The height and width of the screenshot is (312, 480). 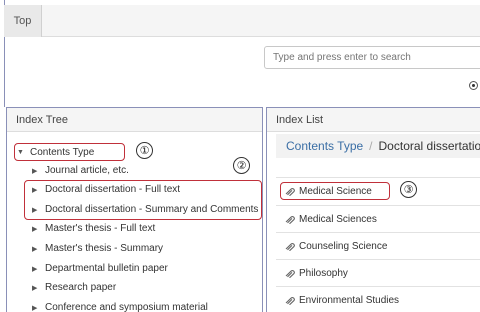 I want to click on tree-item-label: Journal article, etc., so click(x=87, y=170).